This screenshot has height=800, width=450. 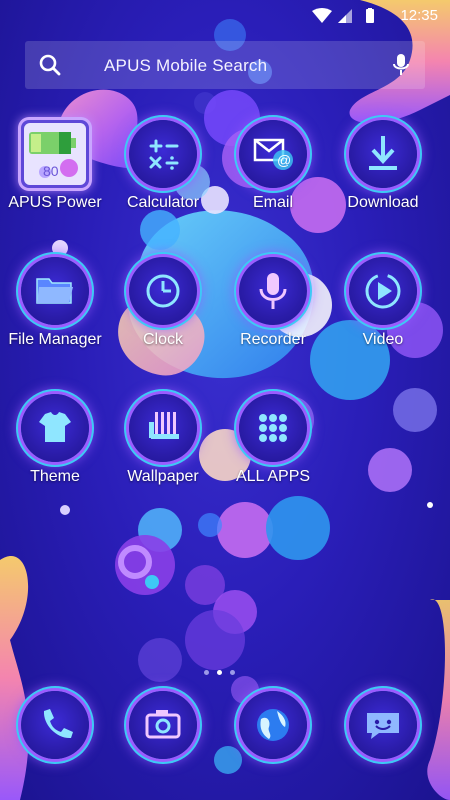 I want to click on app-file-manager: File Manager, so click(x=55, y=312).